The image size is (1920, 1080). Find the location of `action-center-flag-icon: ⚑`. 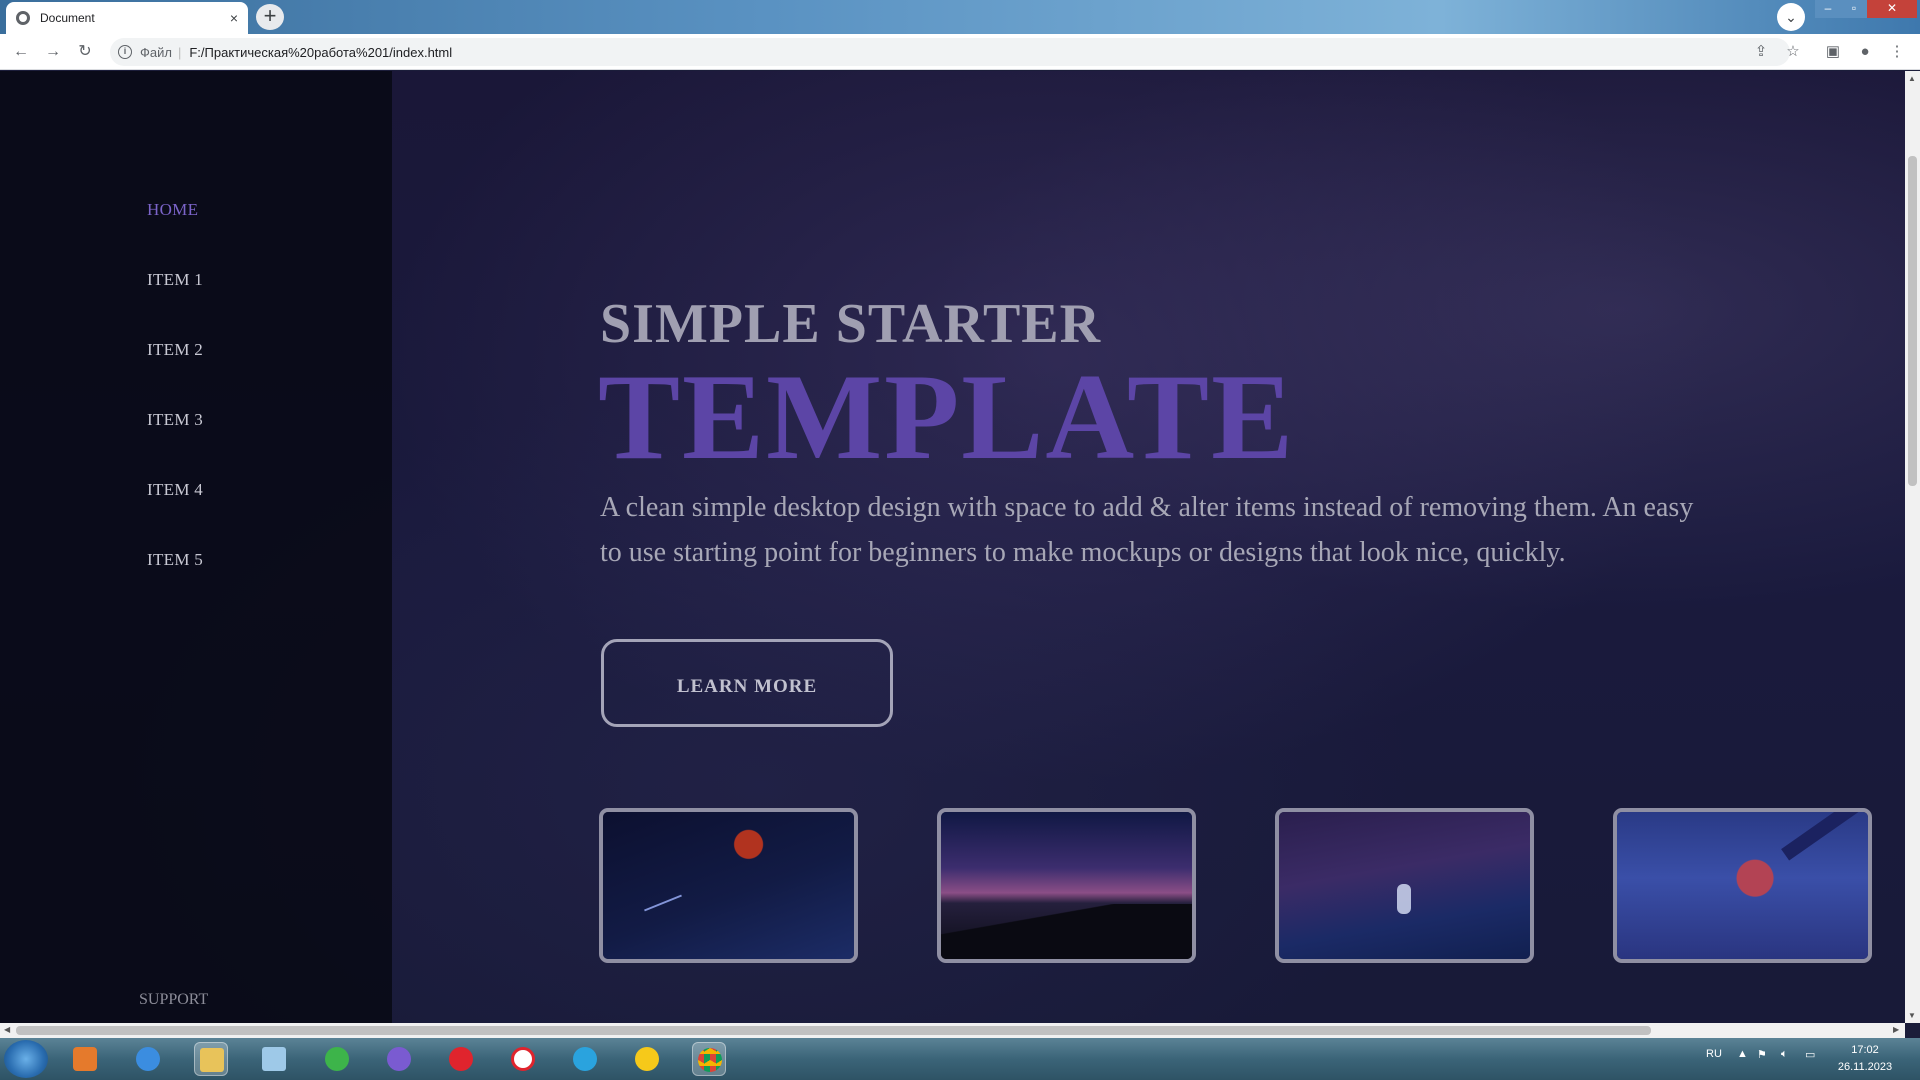

action-center-flag-icon: ⚑ is located at coordinates (1762, 1054).